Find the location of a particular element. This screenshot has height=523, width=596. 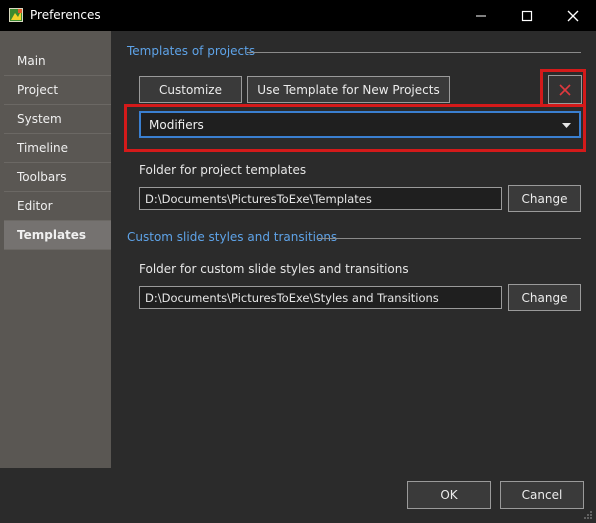

close-window-button is located at coordinates (573, 15).